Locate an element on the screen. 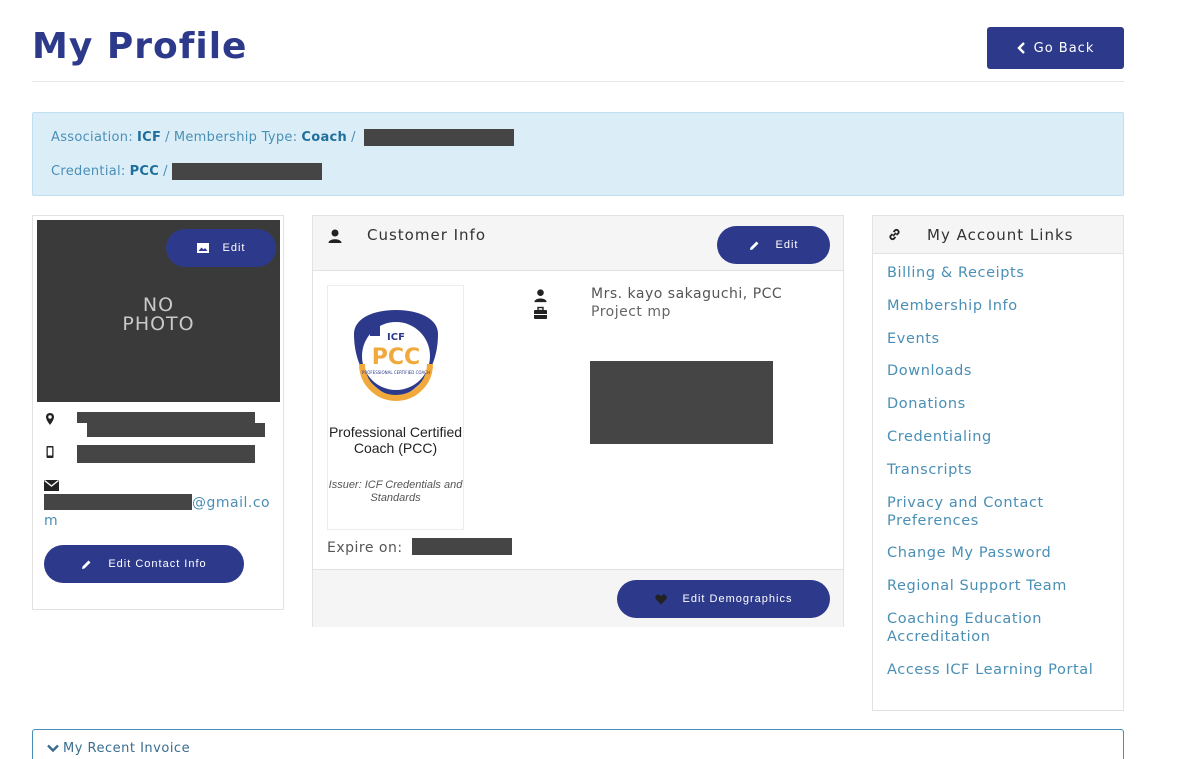  recent-invoice-title: My Recent Invoice is located at coordinates (127, 748).